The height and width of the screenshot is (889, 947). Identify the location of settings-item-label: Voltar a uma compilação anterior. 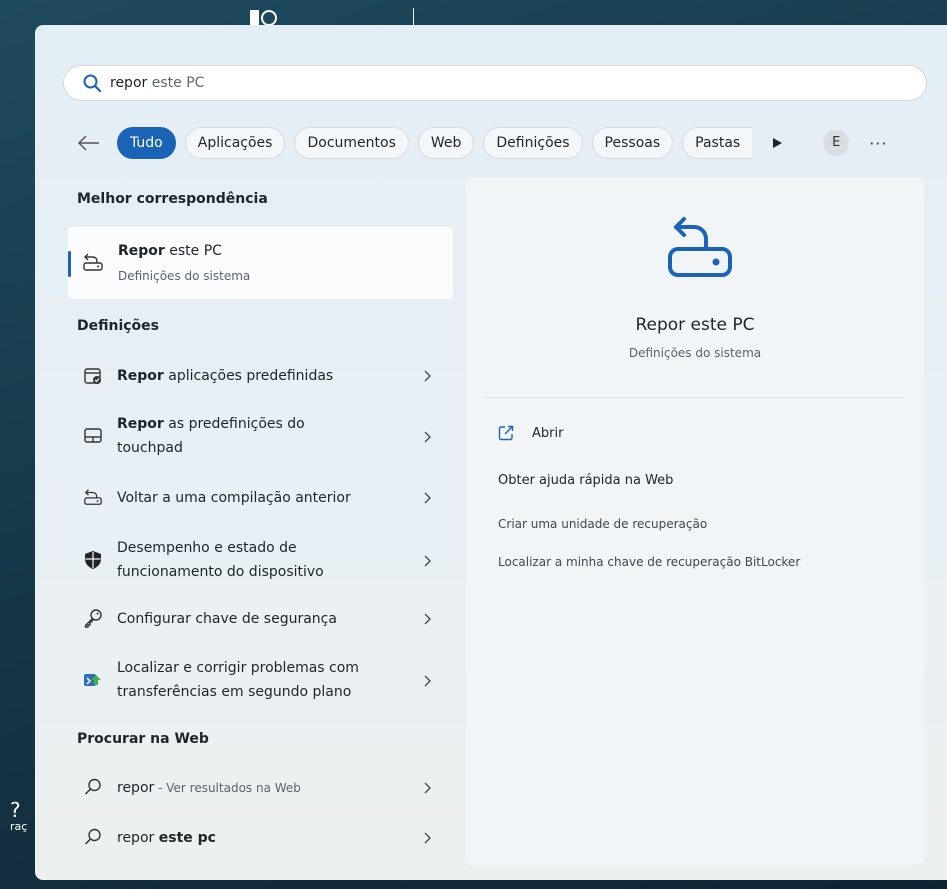
(234, 498).